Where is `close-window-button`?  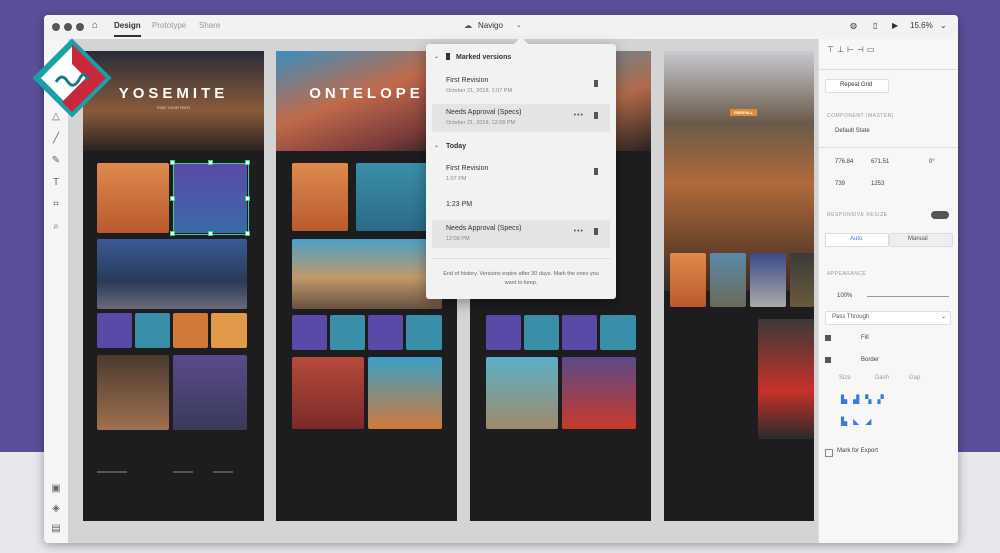 close-window-button is located at coordinates (56, 27).